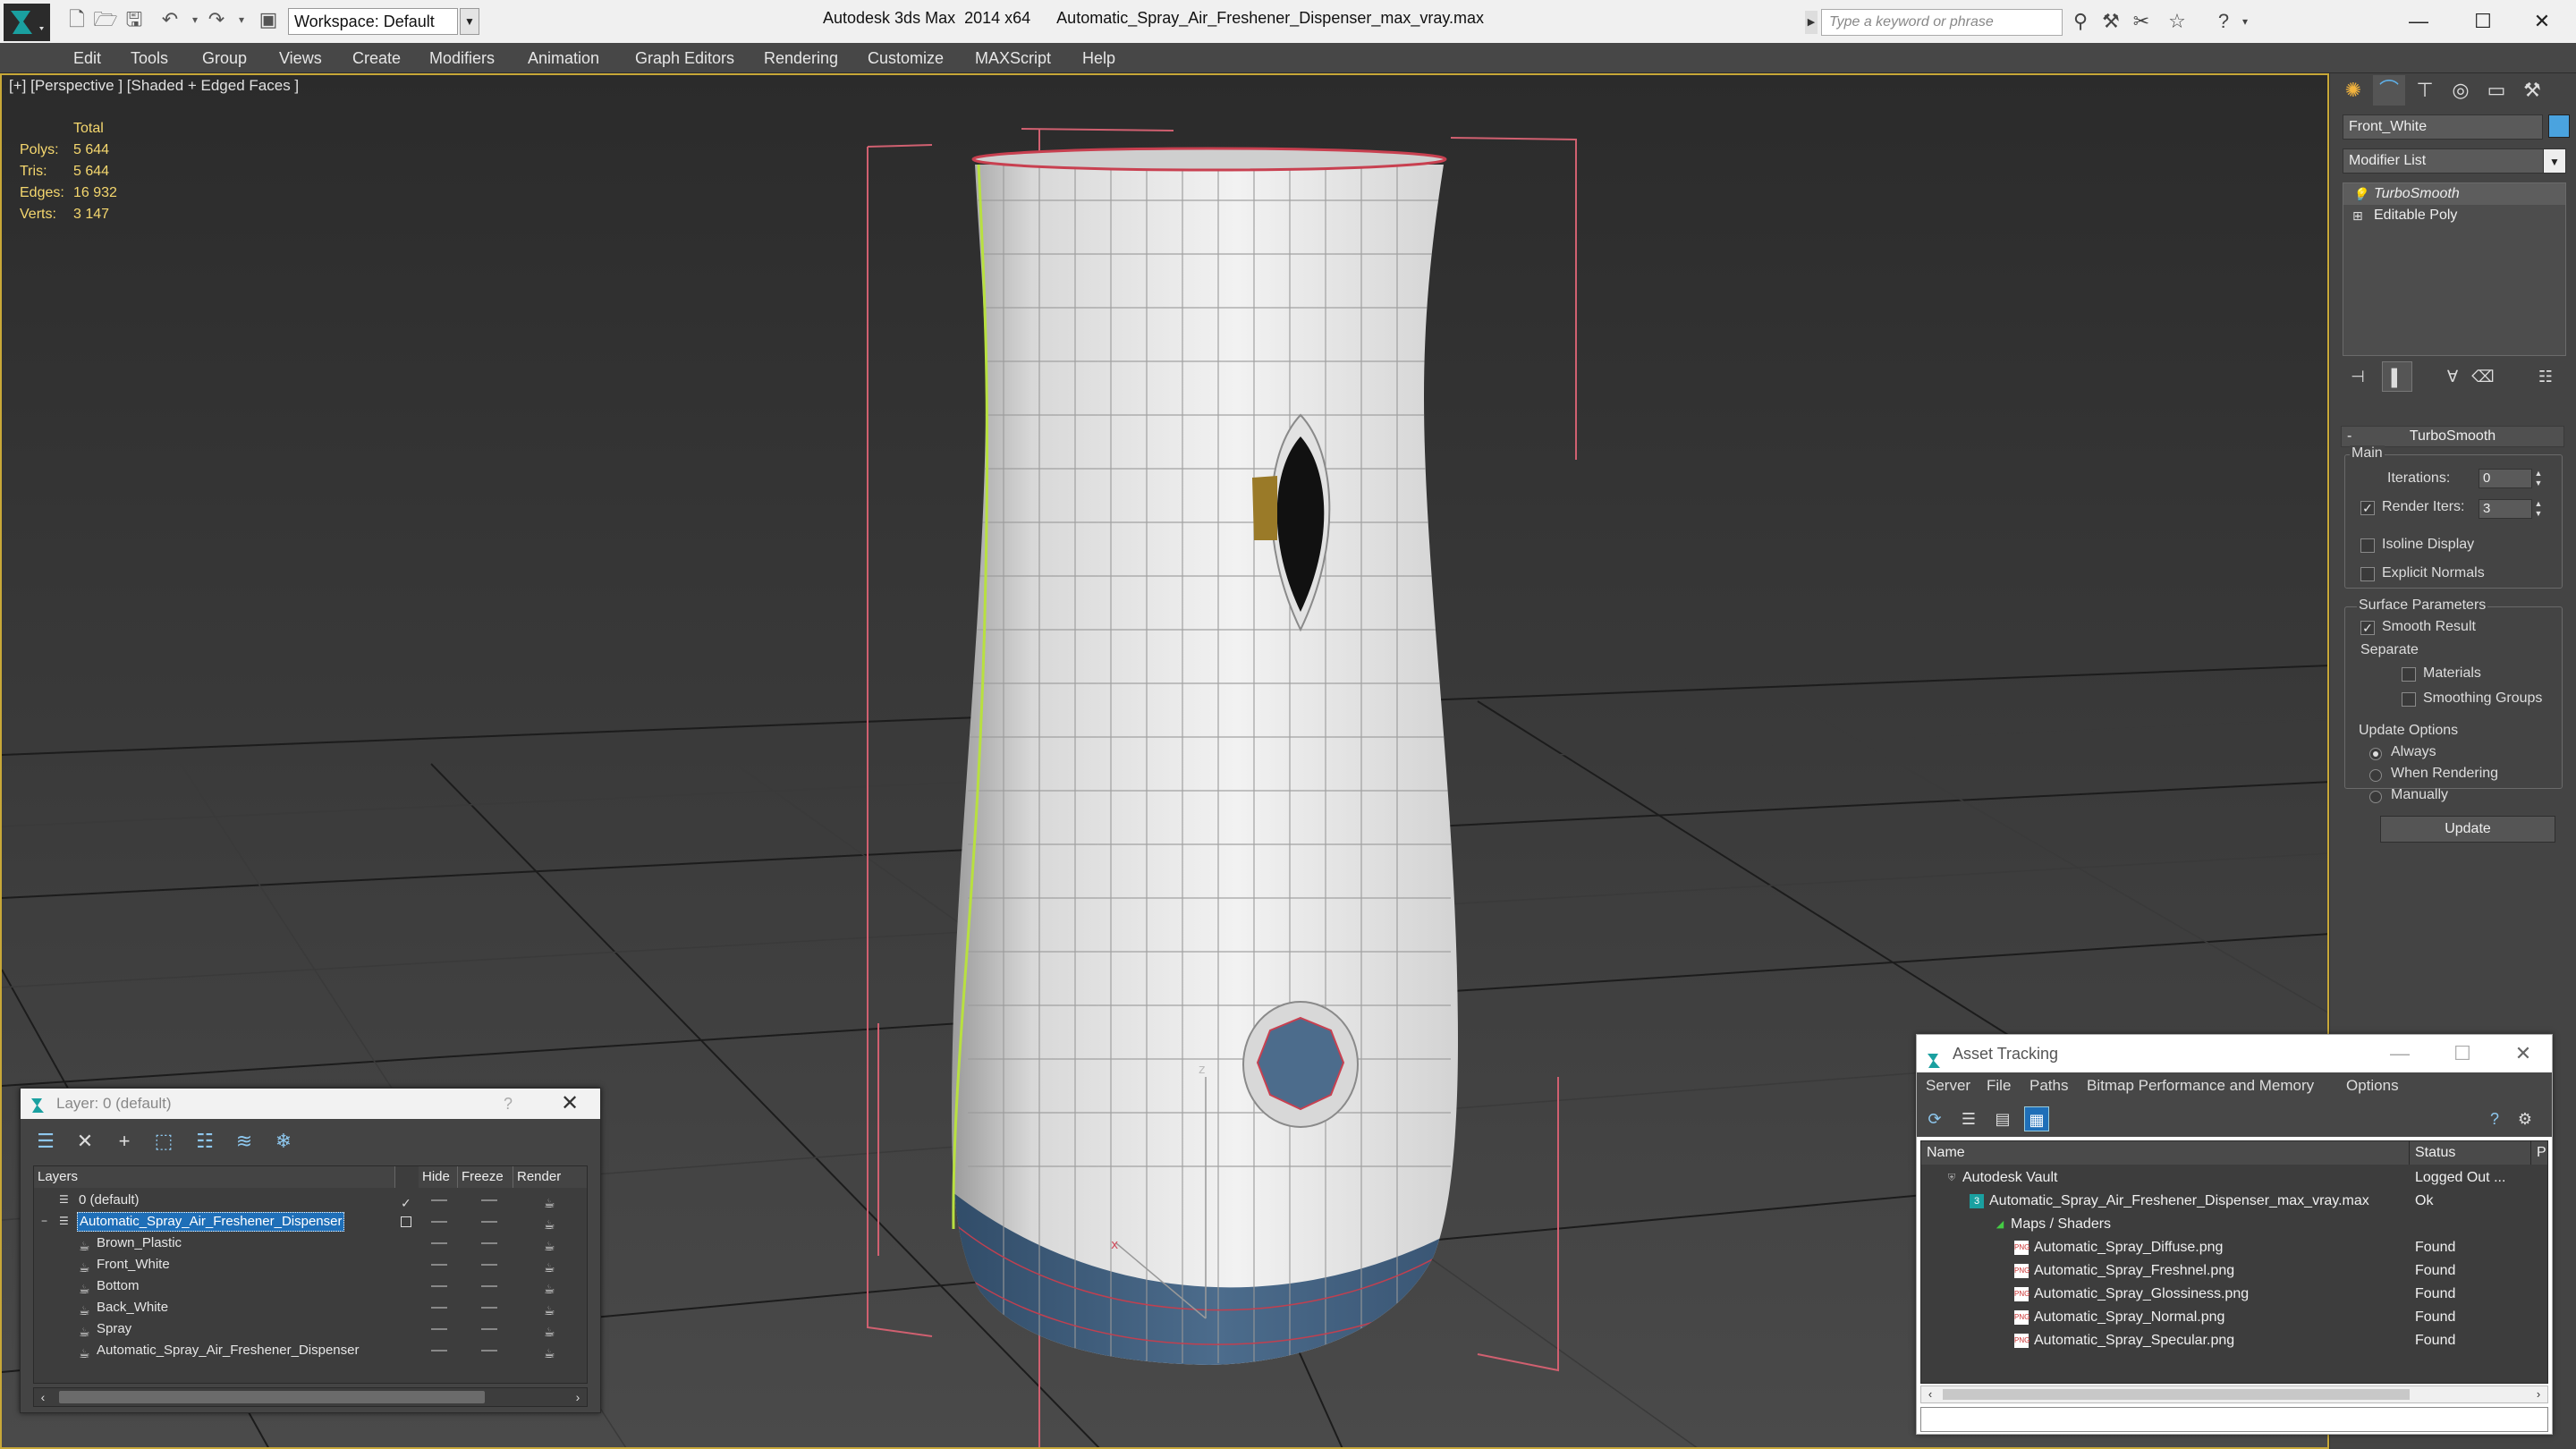 Image resolution: width=2576 pixels, height=1449 pixels. Describe the element at coordinates (2141, 21) in the screenshot. I see `communication-center-icon: ✂` at that location.